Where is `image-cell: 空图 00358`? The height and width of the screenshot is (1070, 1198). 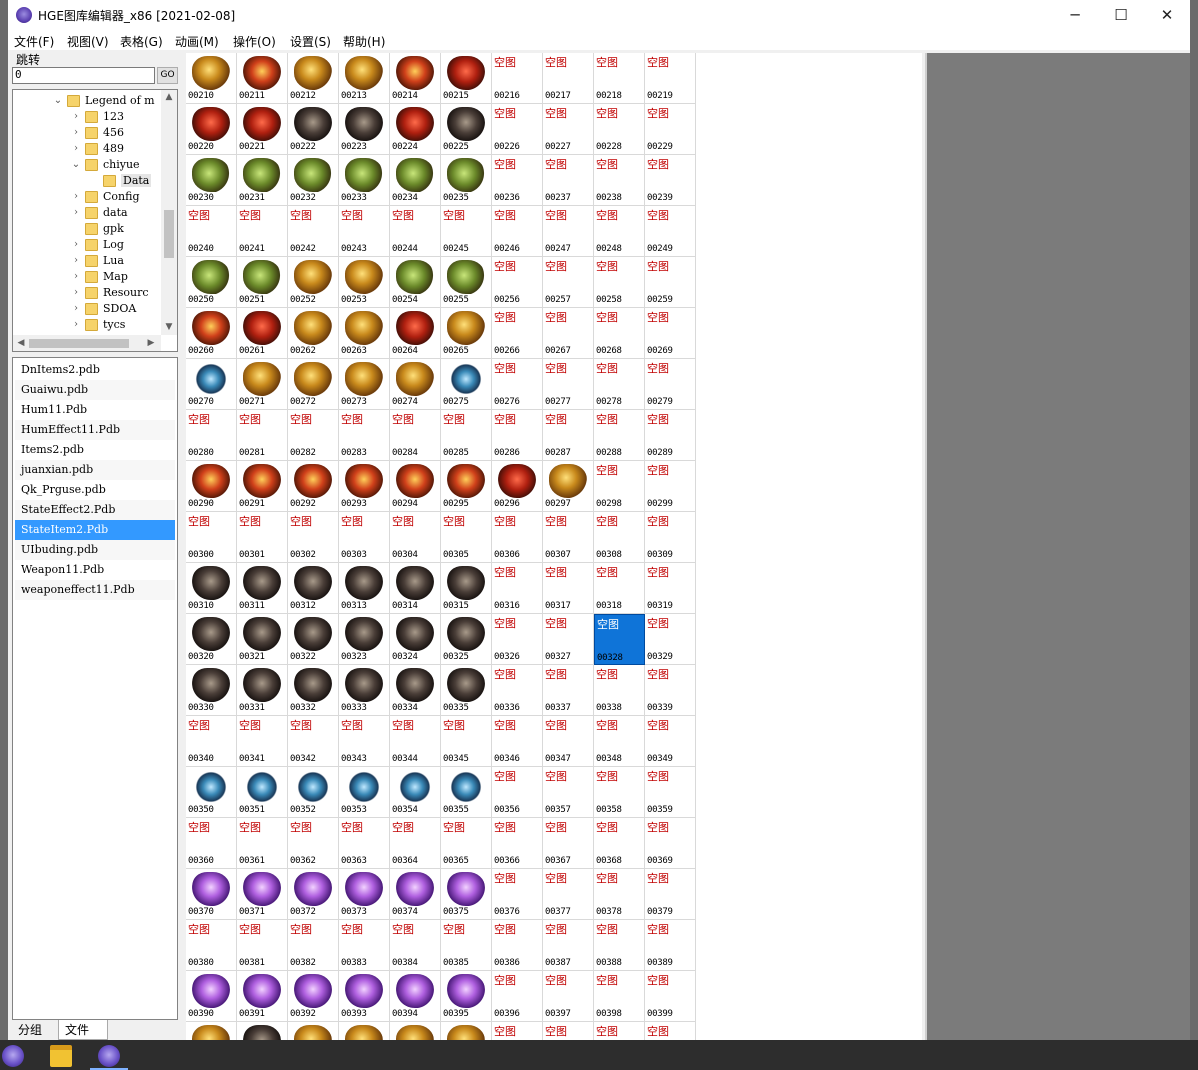
image-cell: 空图 00358 is located at coordinates (619, 792).